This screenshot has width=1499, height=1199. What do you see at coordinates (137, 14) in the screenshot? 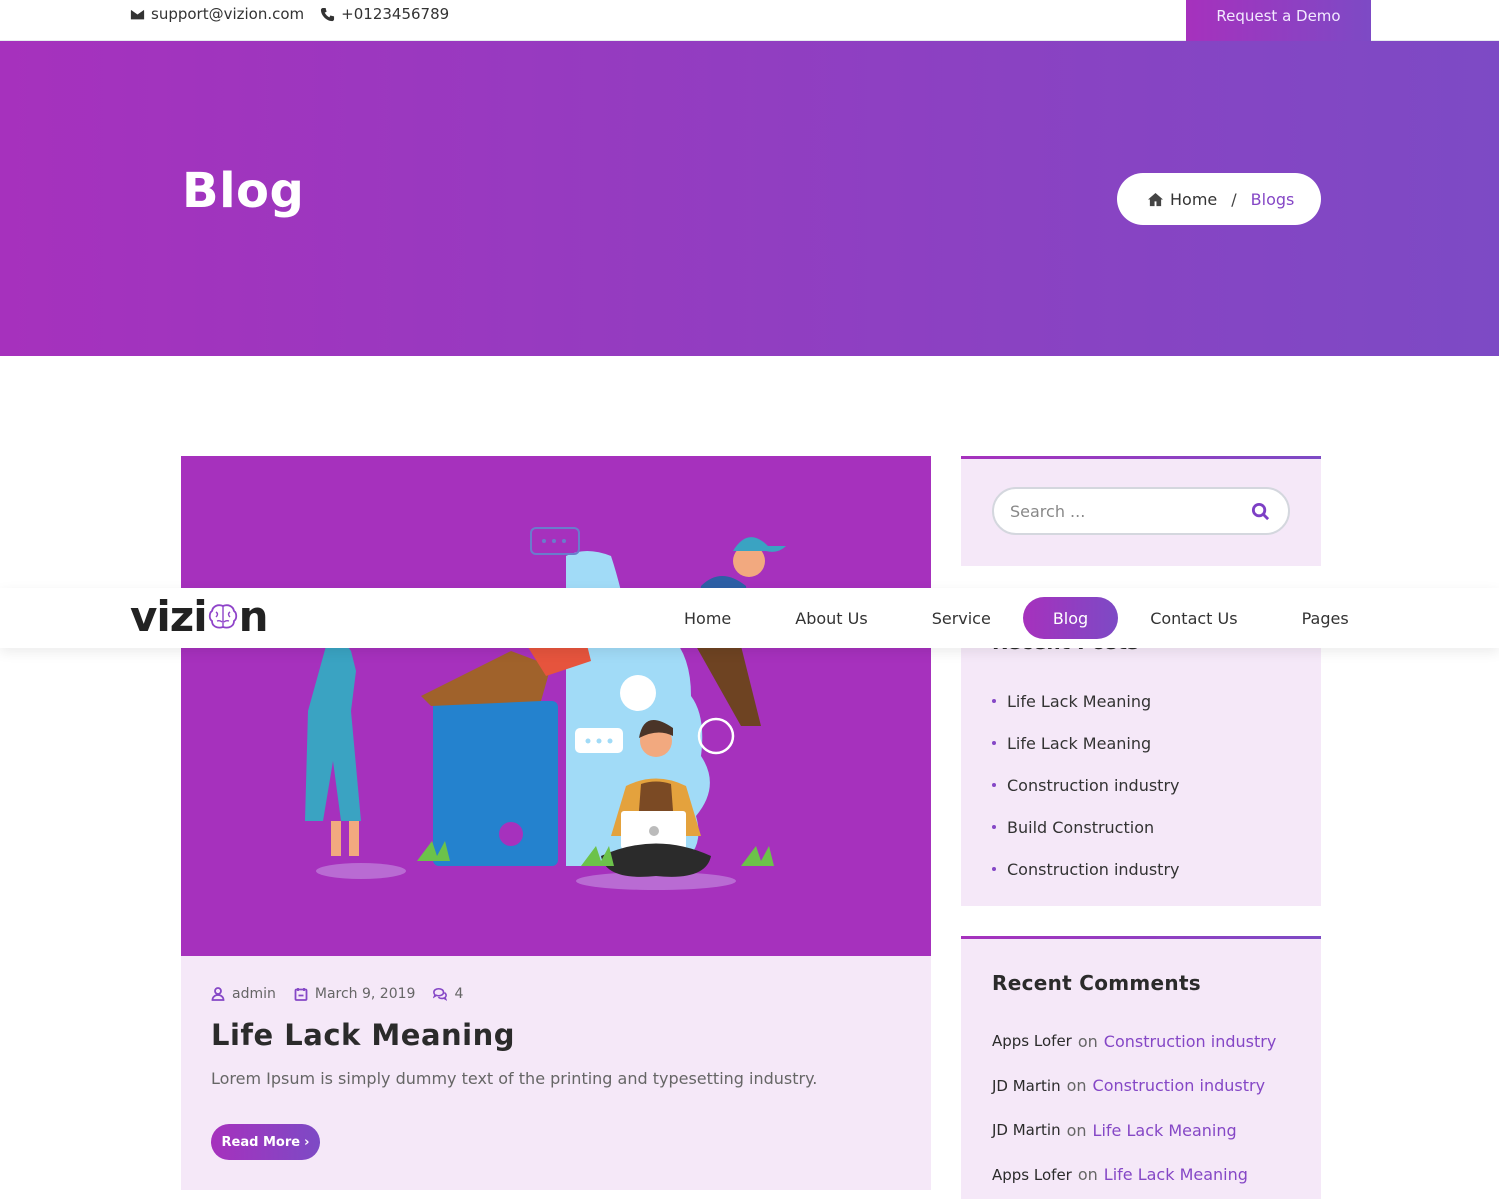
I see `envelope-icon` at bounding box center [137, 14].